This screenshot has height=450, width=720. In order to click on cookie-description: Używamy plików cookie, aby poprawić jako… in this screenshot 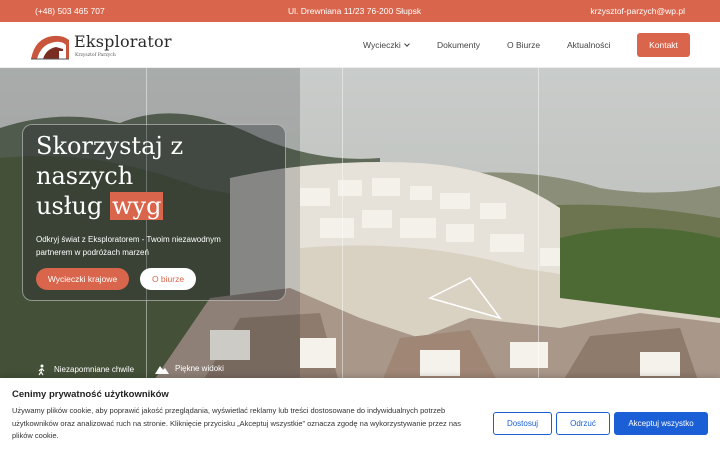, I will do `click(236, 423)`.